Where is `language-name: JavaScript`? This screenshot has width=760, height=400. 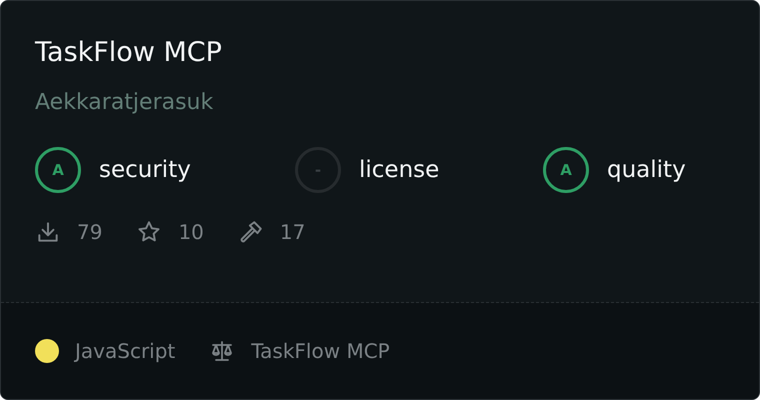 language-name: JavaScript is located at coordinates (125, 351).